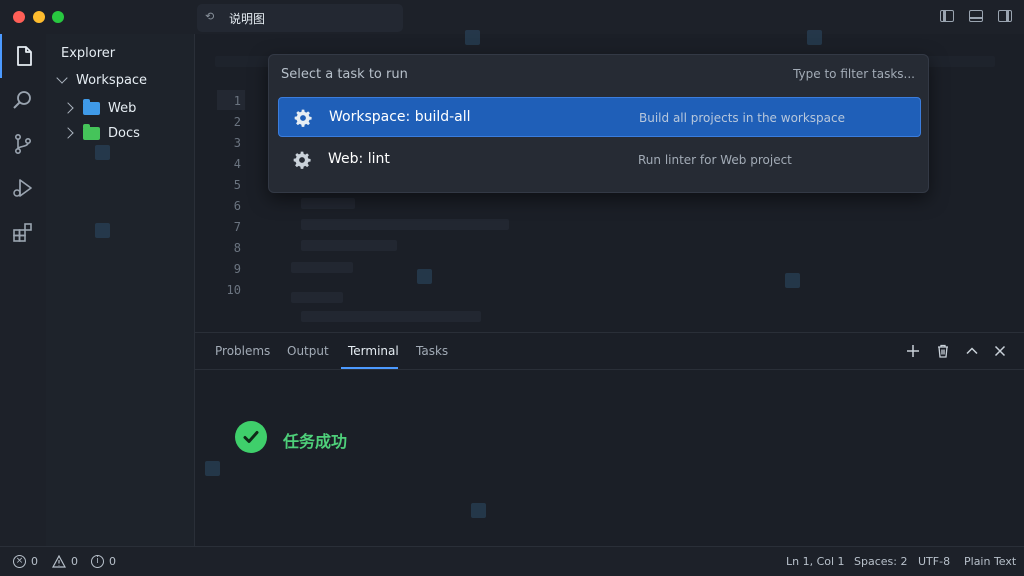 This screenshot has height=576, width=1024. I want to click on extensions-activity-button, so click(23, 232).